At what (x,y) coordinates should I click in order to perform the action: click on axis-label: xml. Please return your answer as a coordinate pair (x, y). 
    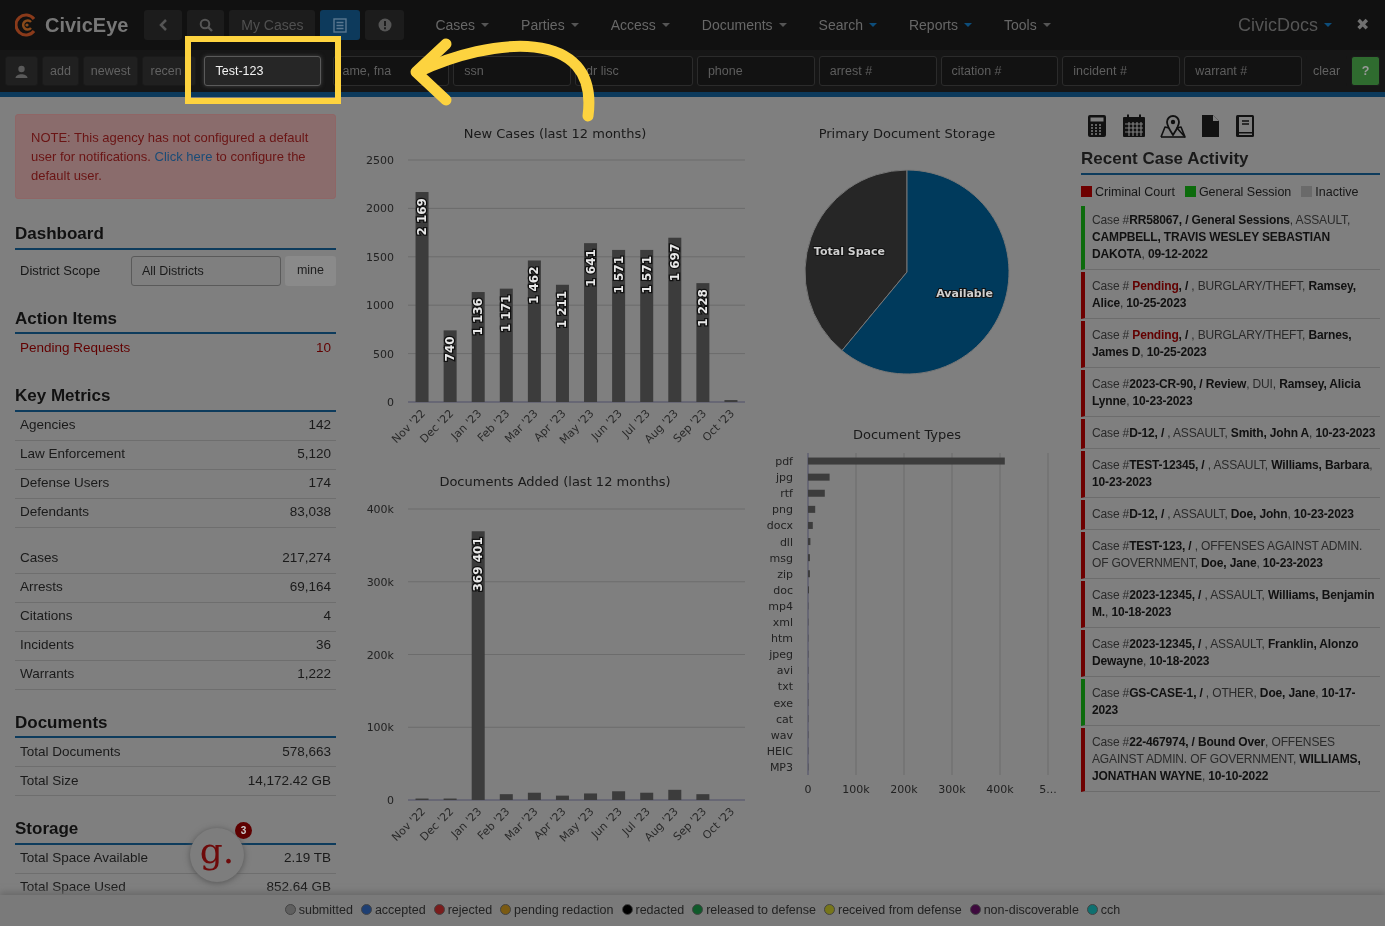
    Looking at the image, I should click on (782, 623).